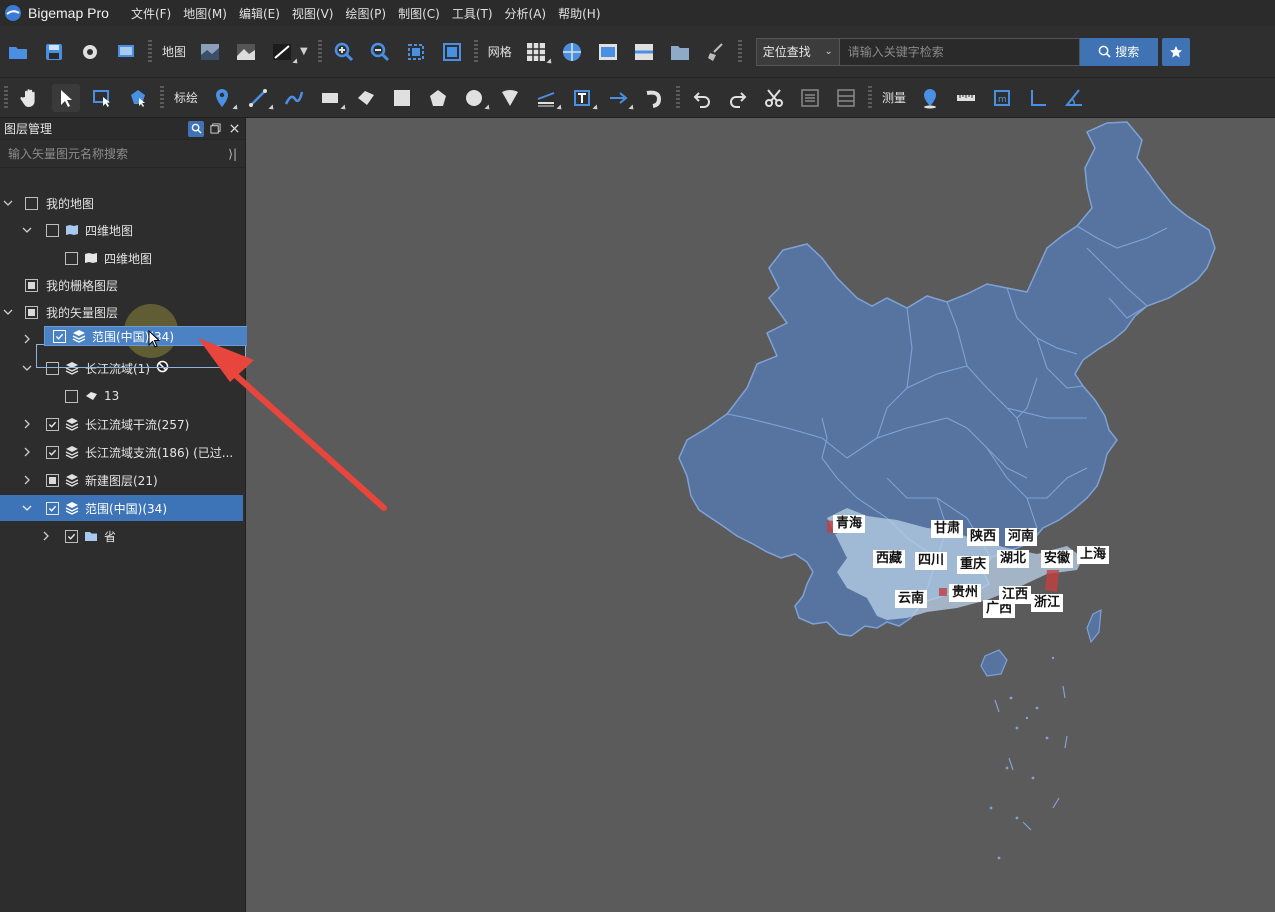 This screenshot has width=1275, height=912. Describe the element at coordinates (234, 129) in the screenshot. I see `panel-close-button` at that location.